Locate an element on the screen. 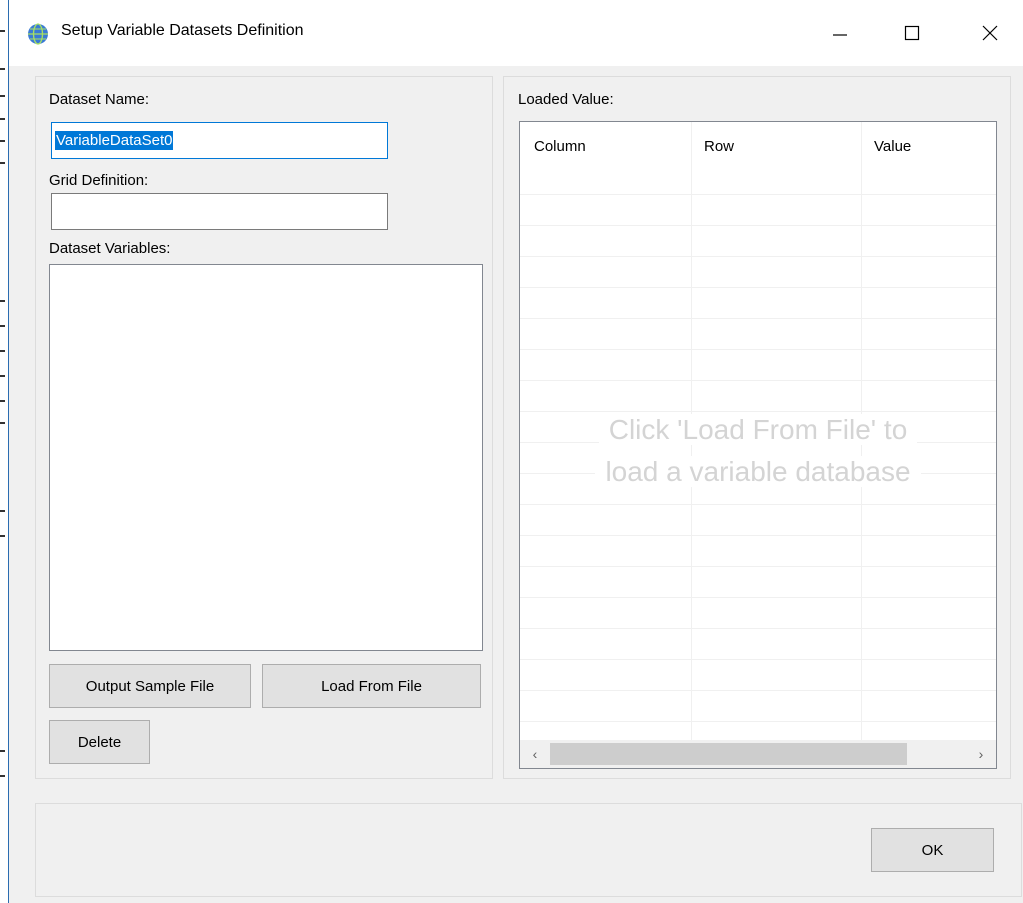 Image resolution: width=1023 pixels, height=903 pixels. grid-definition-input is located at coordinates (219, 211).